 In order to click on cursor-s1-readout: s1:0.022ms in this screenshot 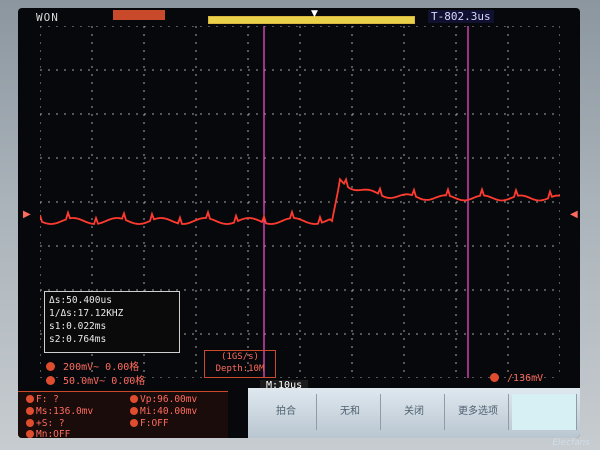, I will do `click(78, 326)`.